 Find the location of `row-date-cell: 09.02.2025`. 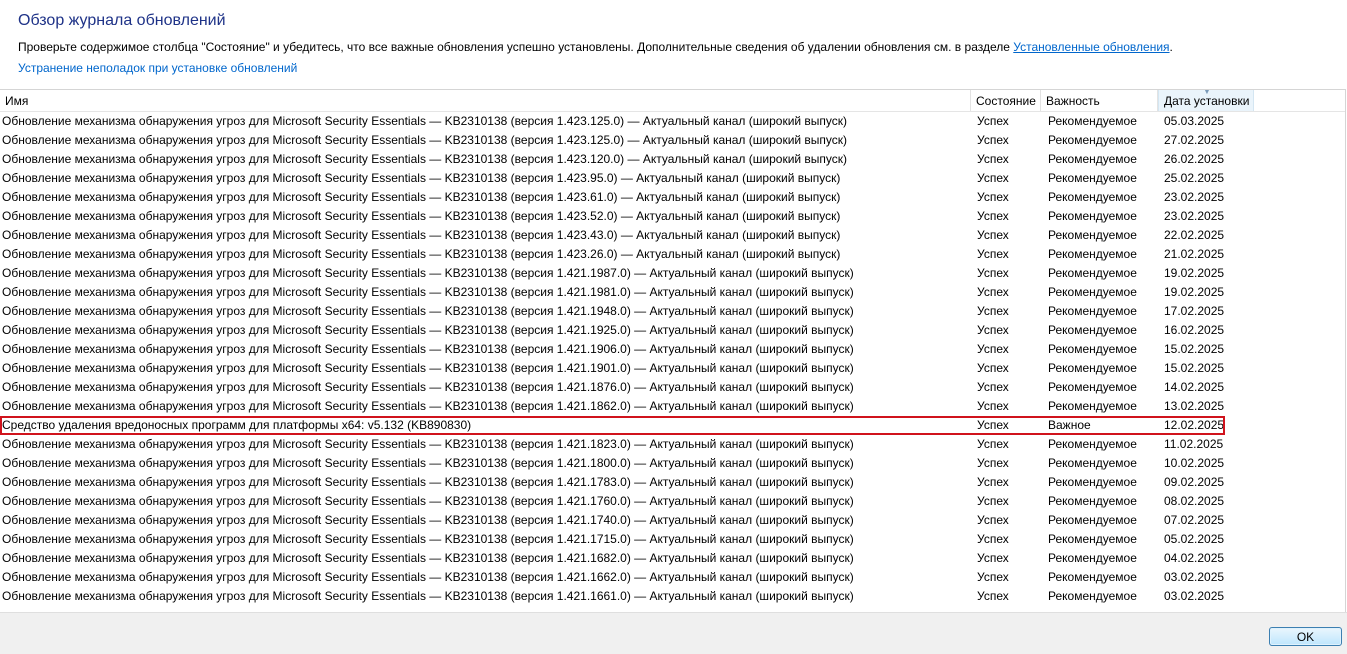

row-date-cell: 09.02.2025 is located at coordinates (1194, 482).